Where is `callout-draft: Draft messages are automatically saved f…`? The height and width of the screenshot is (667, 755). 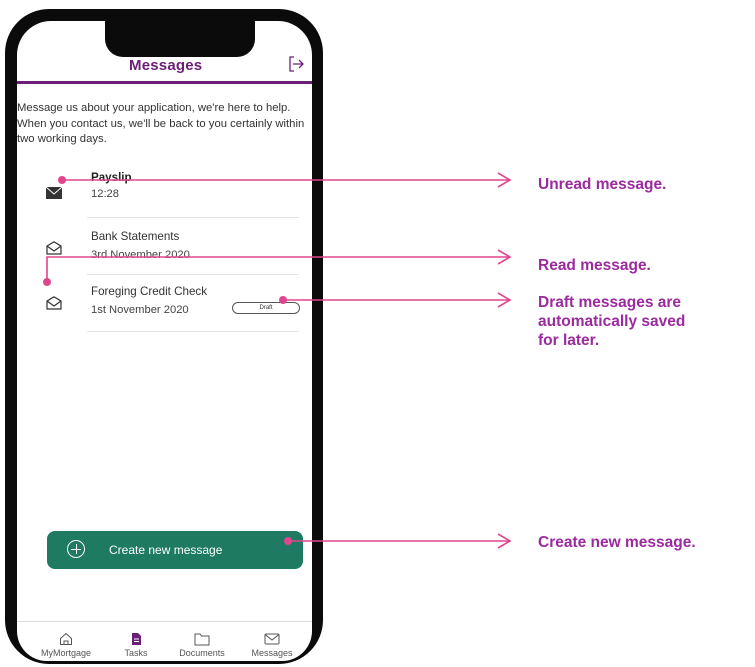
callout-draft: Draft messages are automatically saved f… is located at coordinates (611, 321).